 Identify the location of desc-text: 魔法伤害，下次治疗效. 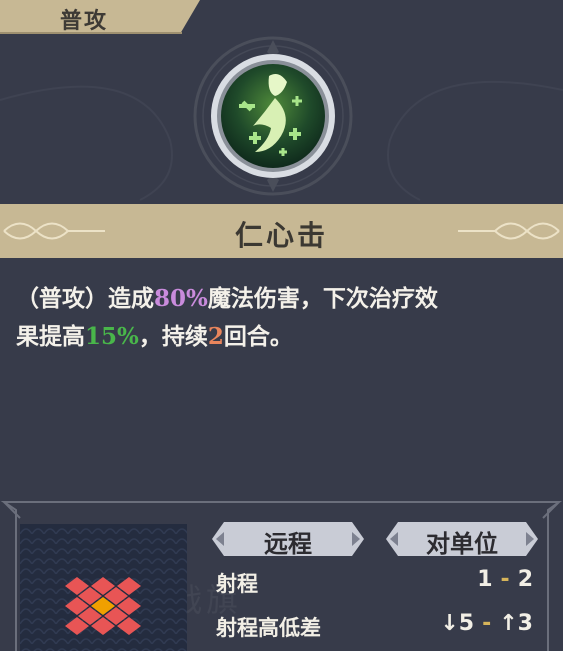
(322, 298).